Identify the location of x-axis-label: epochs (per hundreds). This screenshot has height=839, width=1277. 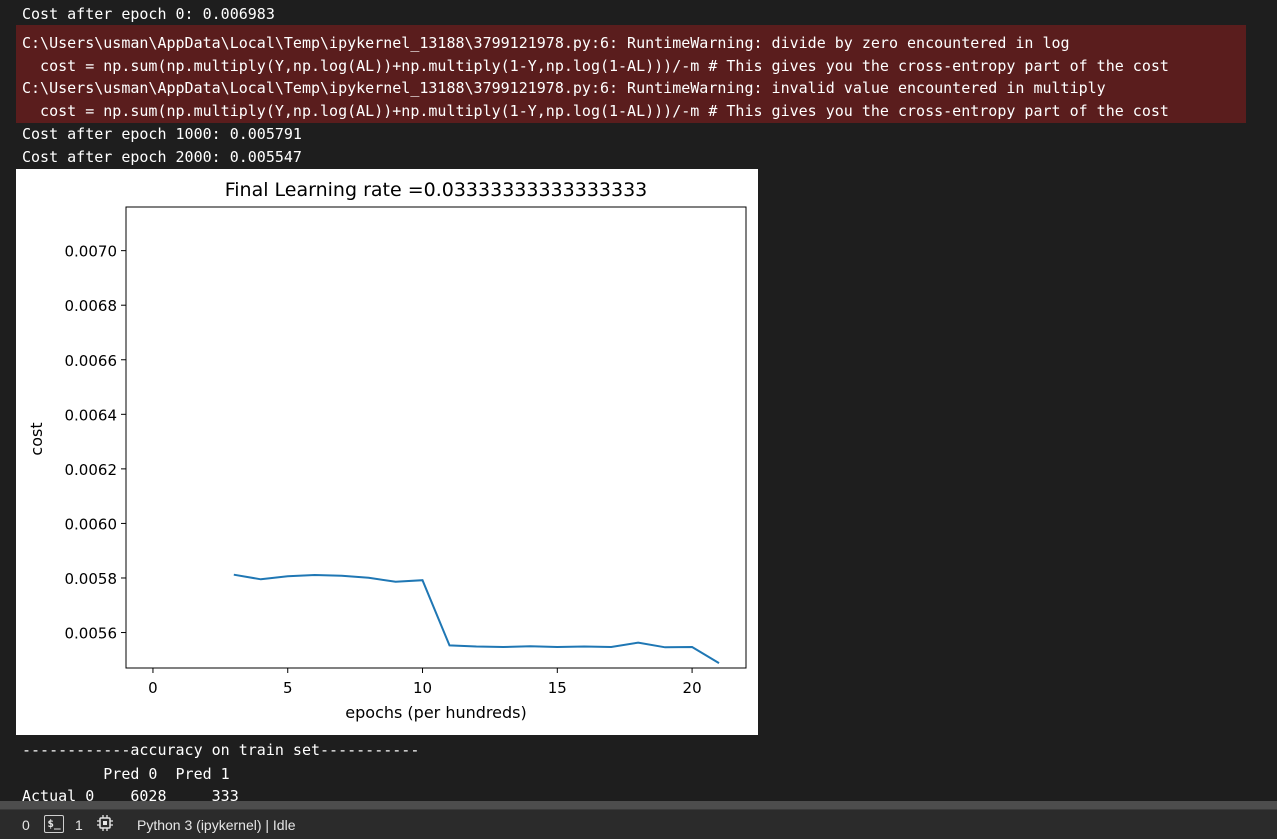
(435, 712).